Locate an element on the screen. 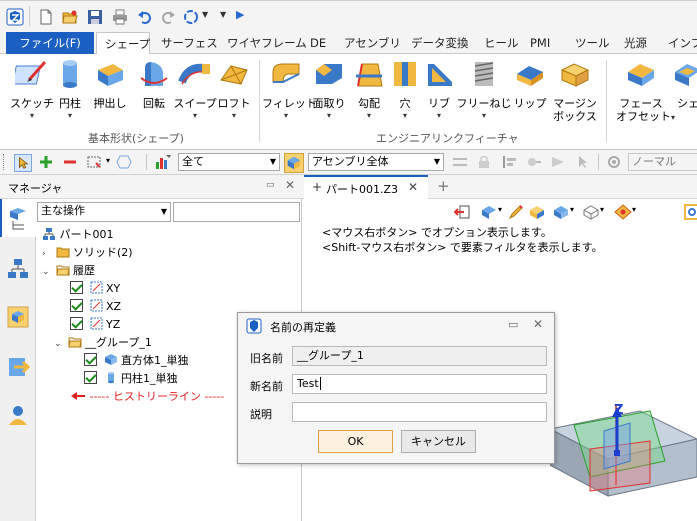 Image resolution: width=697 pixels, height=521 pixels. part-view-icon is located at coordinates (18, 317).